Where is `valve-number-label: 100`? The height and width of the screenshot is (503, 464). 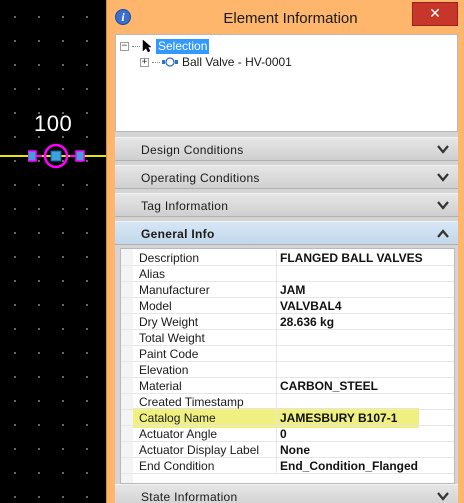
valve-number-label: 100 is located at coordinates (53, 123).